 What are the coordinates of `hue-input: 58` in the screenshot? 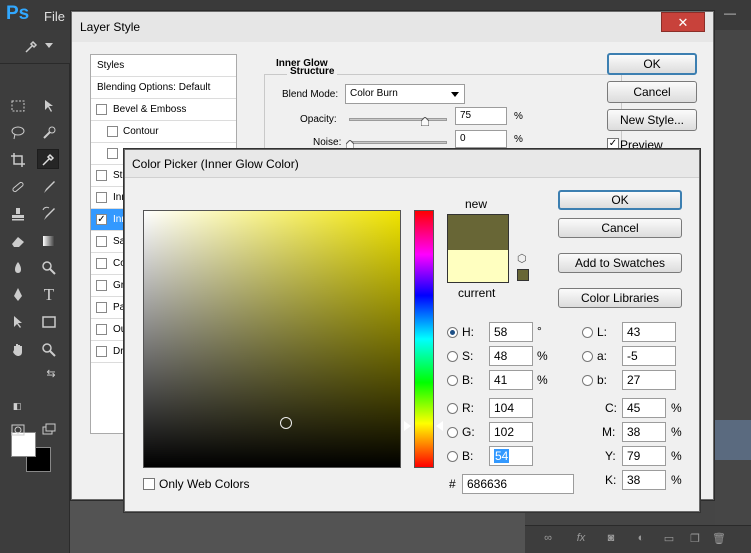 It's located at (511, 332).